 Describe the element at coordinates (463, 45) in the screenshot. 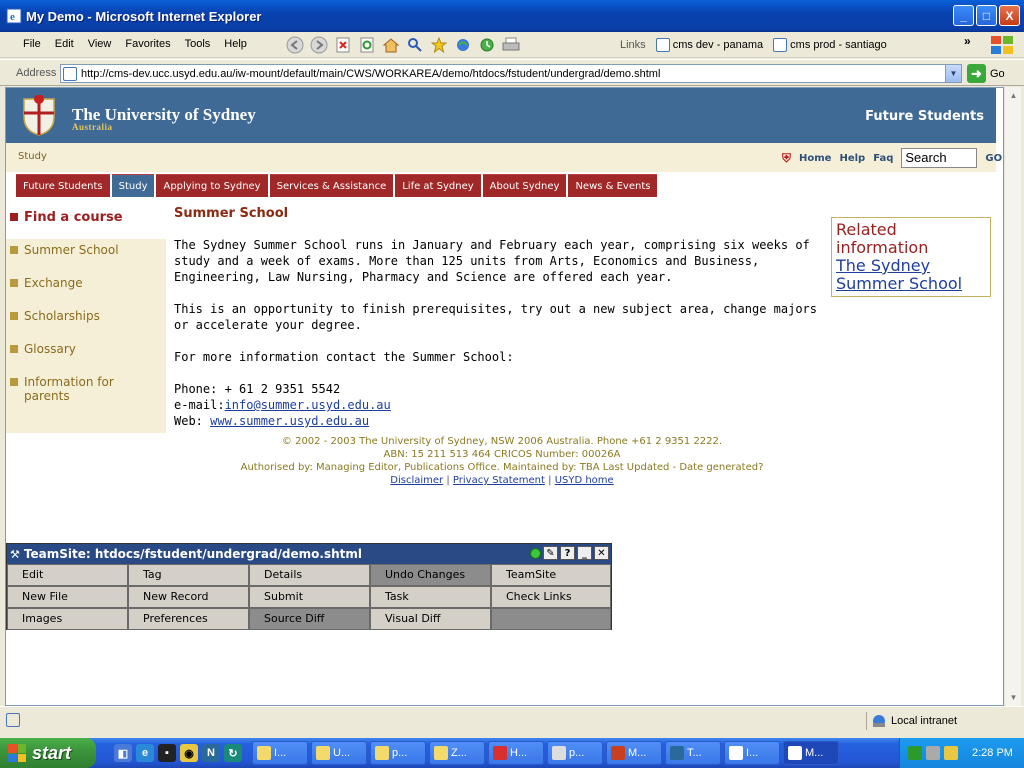

I see `media-icon` at that location.